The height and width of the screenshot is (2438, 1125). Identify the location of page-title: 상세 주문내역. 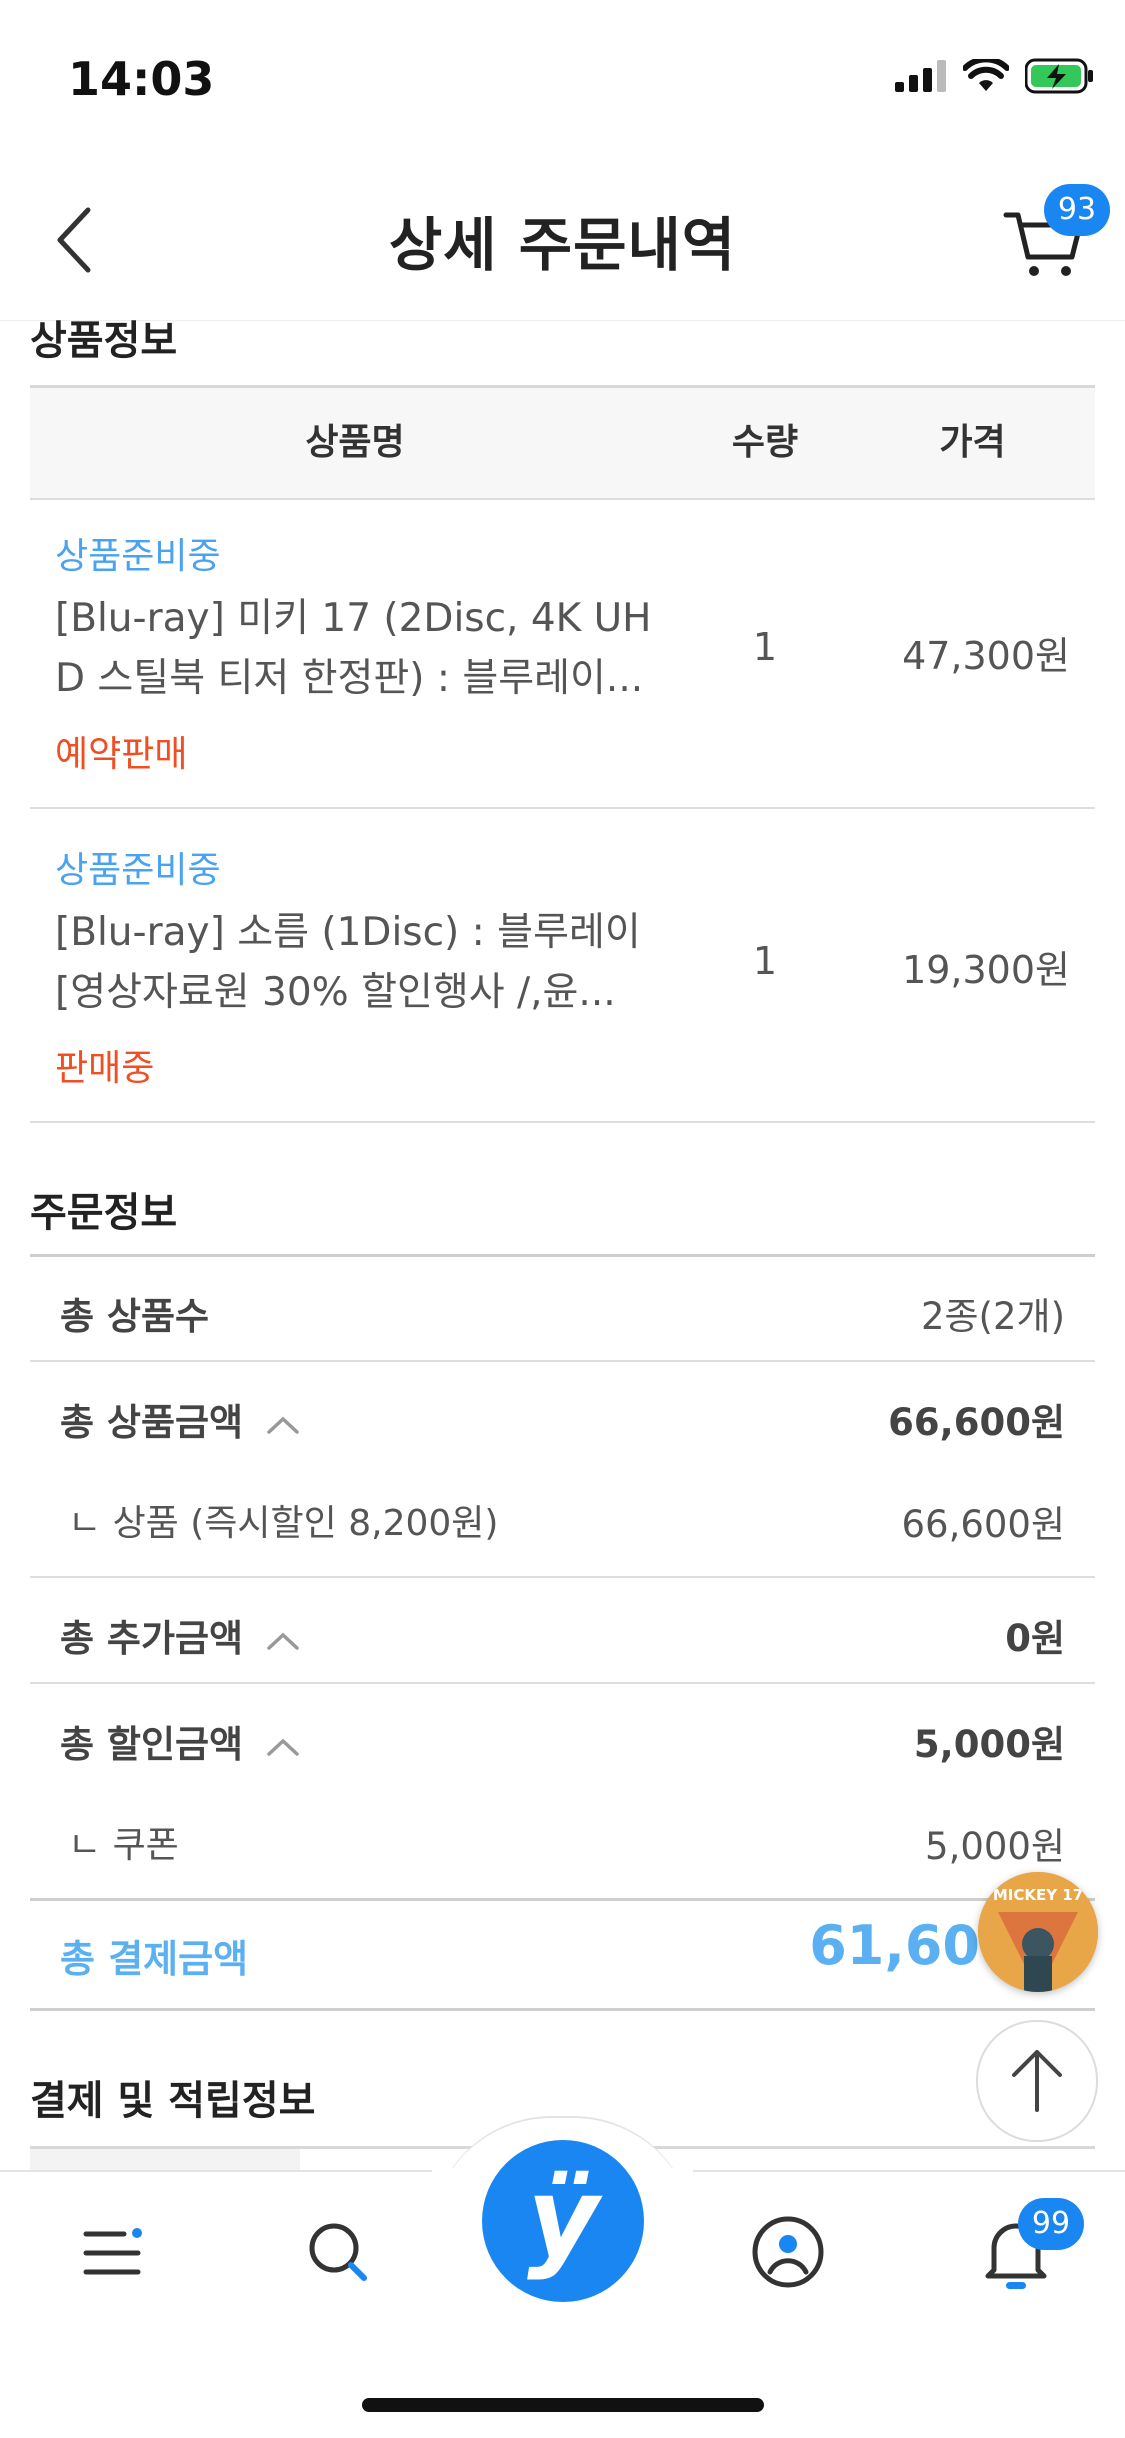
(562, 245).